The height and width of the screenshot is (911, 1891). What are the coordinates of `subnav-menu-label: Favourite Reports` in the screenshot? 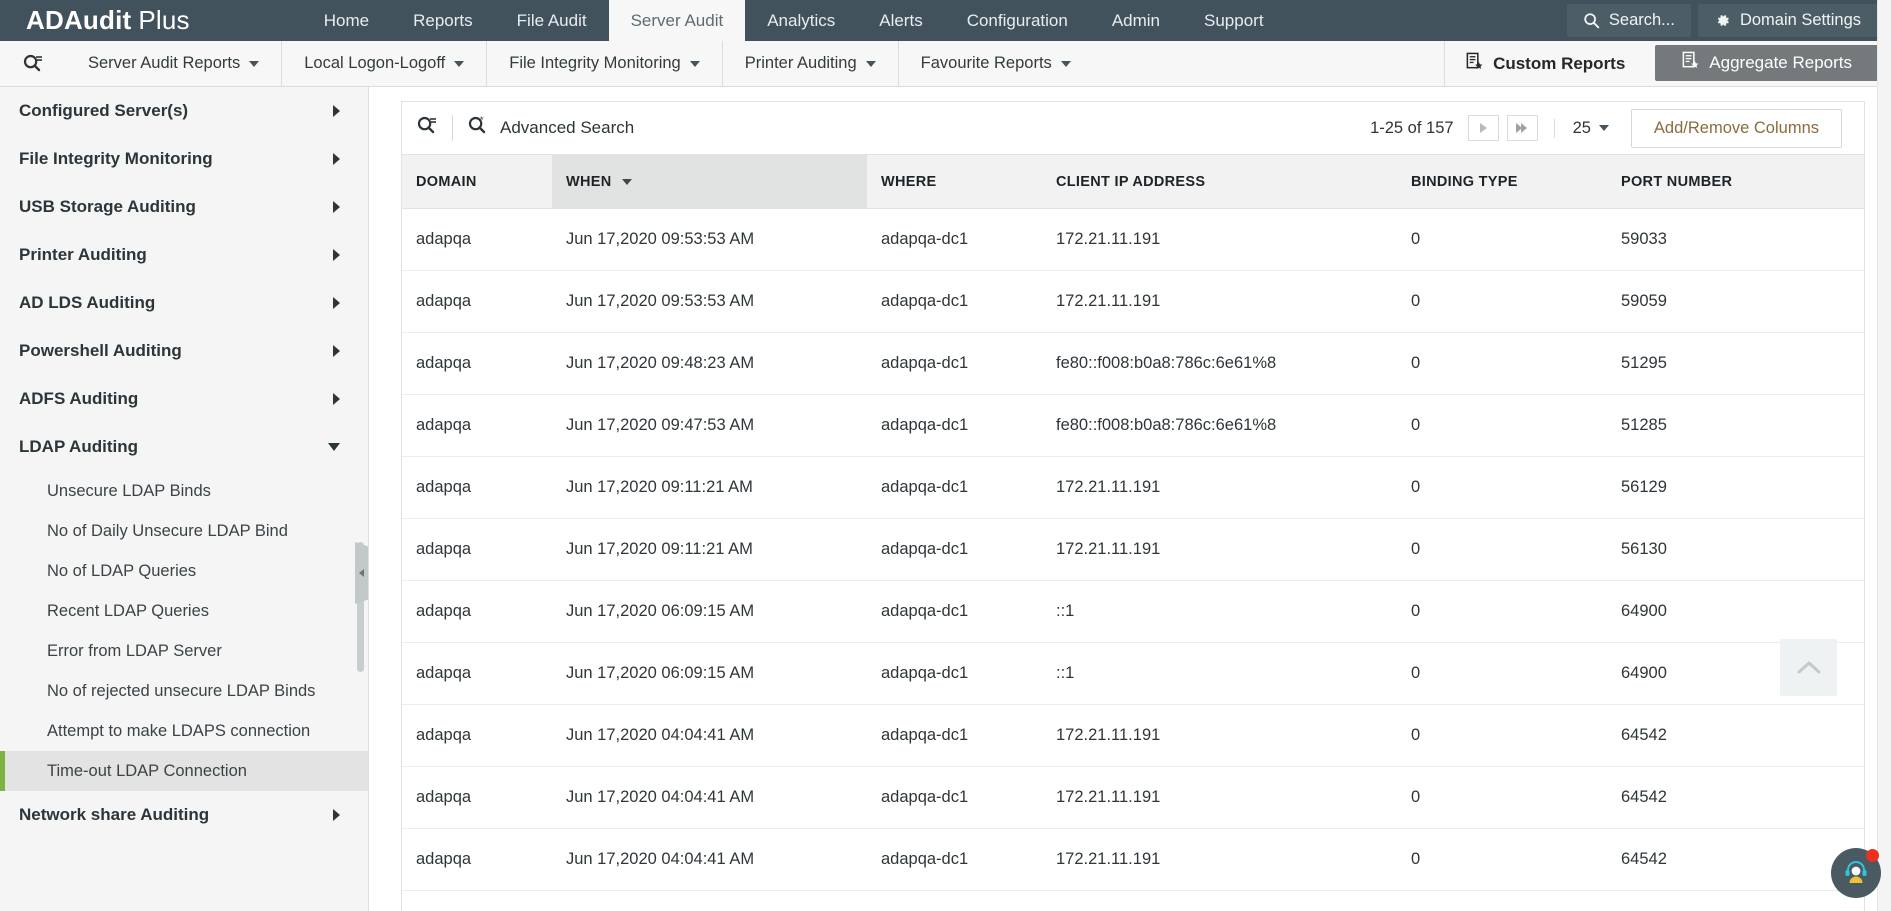 It's located at (986, 63).